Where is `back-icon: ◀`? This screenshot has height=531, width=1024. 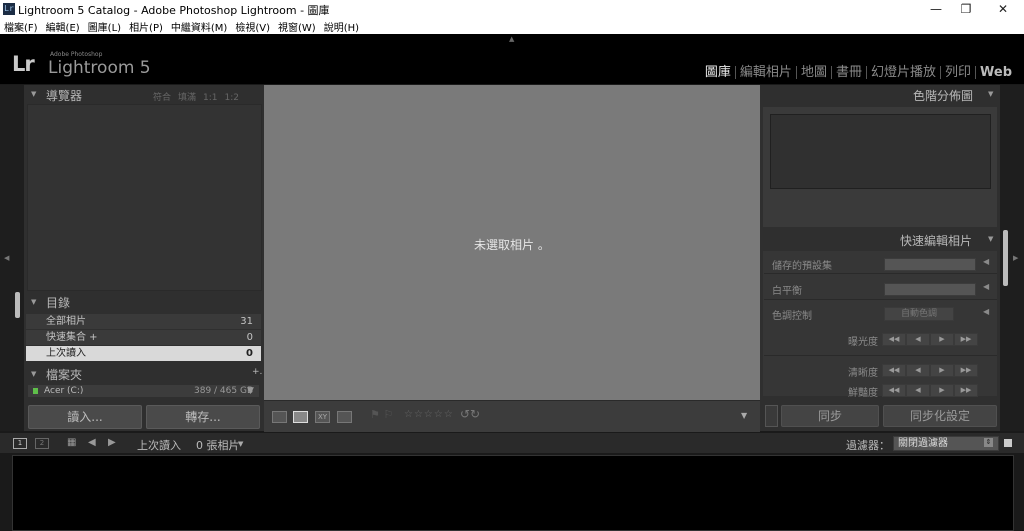
back-icon: ◀ is located at coordinates (92, 442).